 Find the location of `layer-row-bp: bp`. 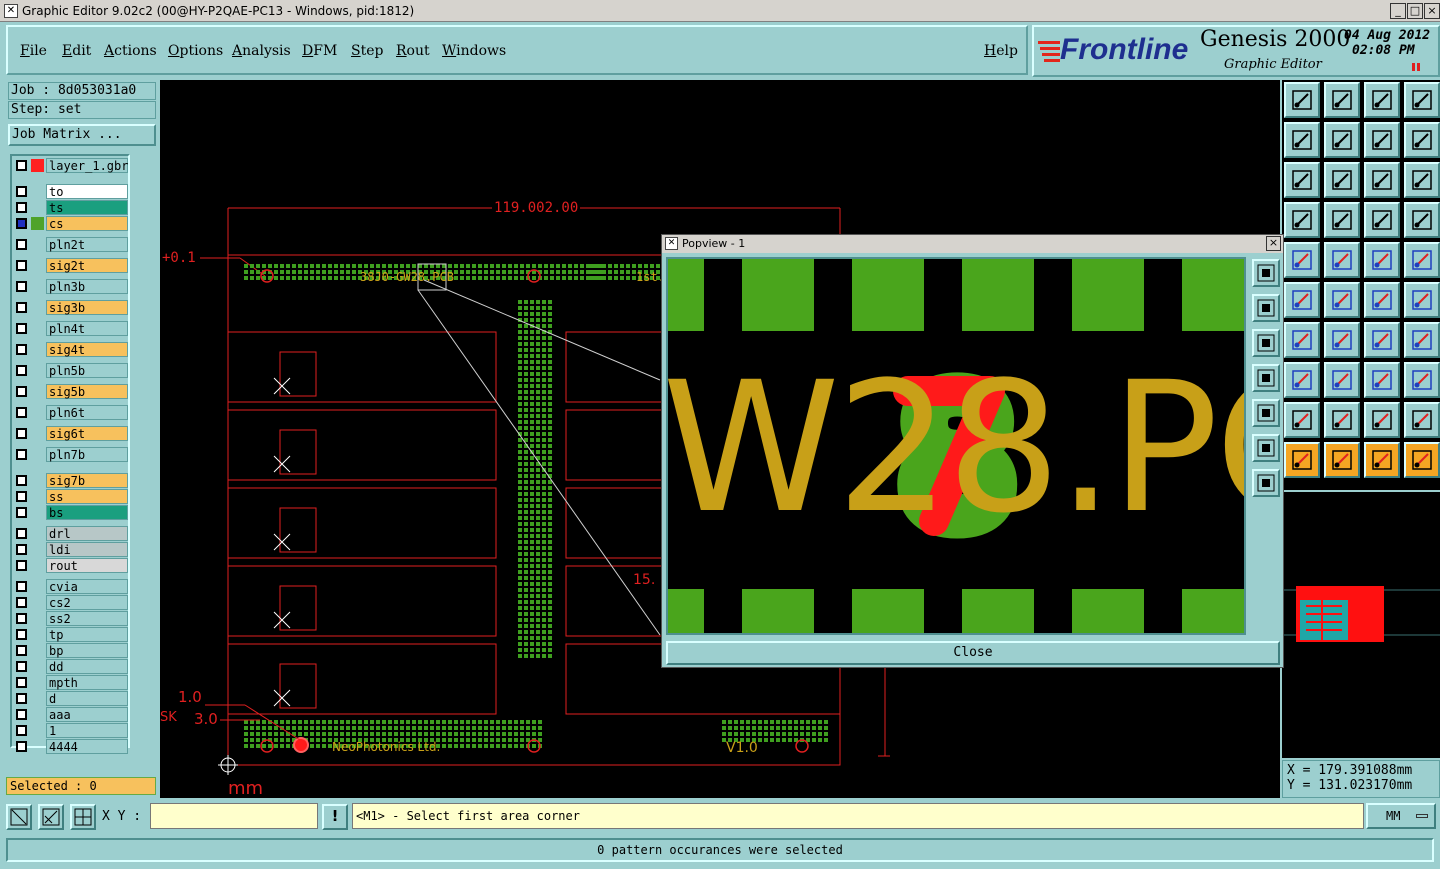

layer-row-bp: bp is located at coordinates (71, 650).